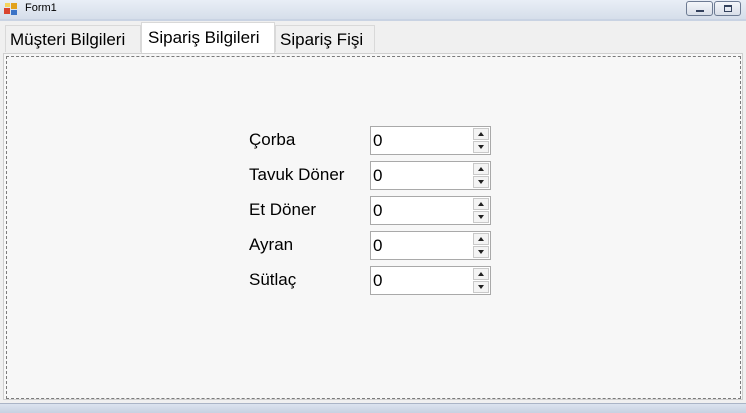 This screenshot has height=413, width=746. What do you see at coordinates (271, 244) in the screenshot?
I see `label-ayran: Ayran` at bounding box center [271, 244].